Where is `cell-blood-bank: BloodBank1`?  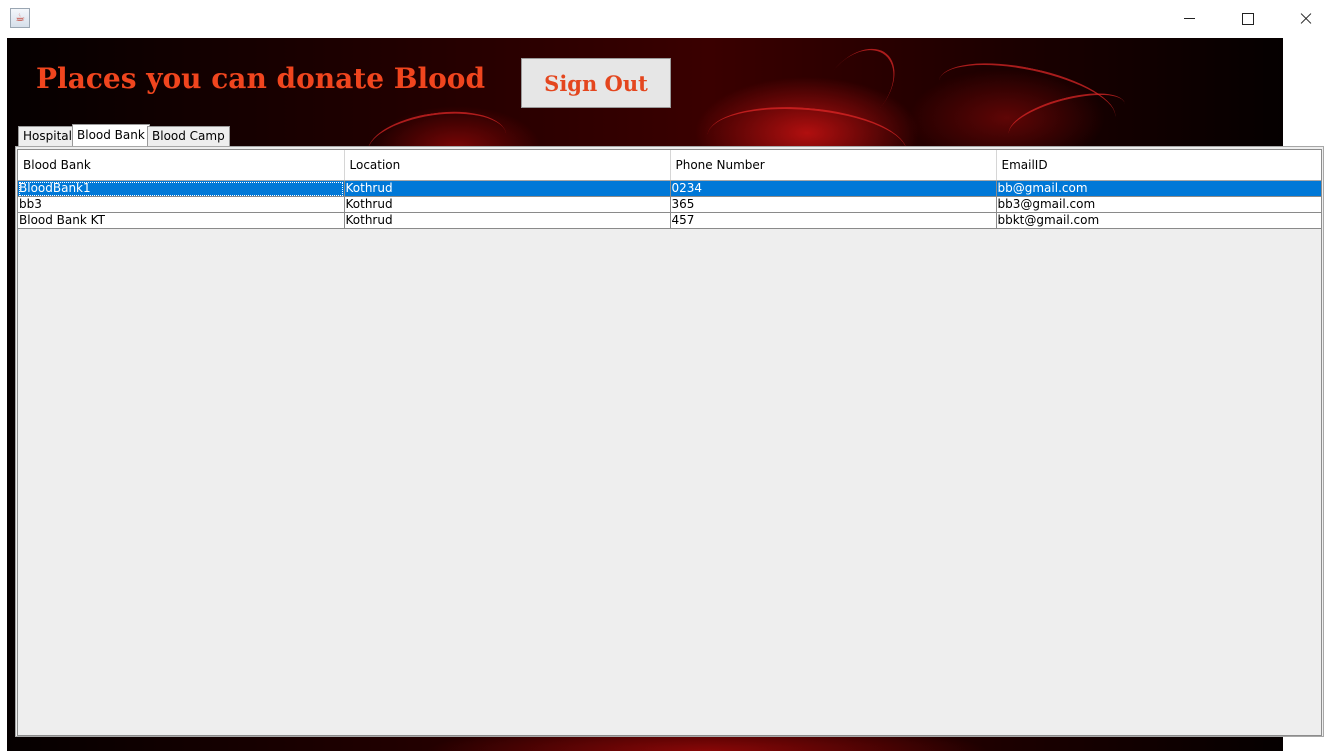
cell-blood-bank: BloodBank1 is located at coordinates (181, 188).